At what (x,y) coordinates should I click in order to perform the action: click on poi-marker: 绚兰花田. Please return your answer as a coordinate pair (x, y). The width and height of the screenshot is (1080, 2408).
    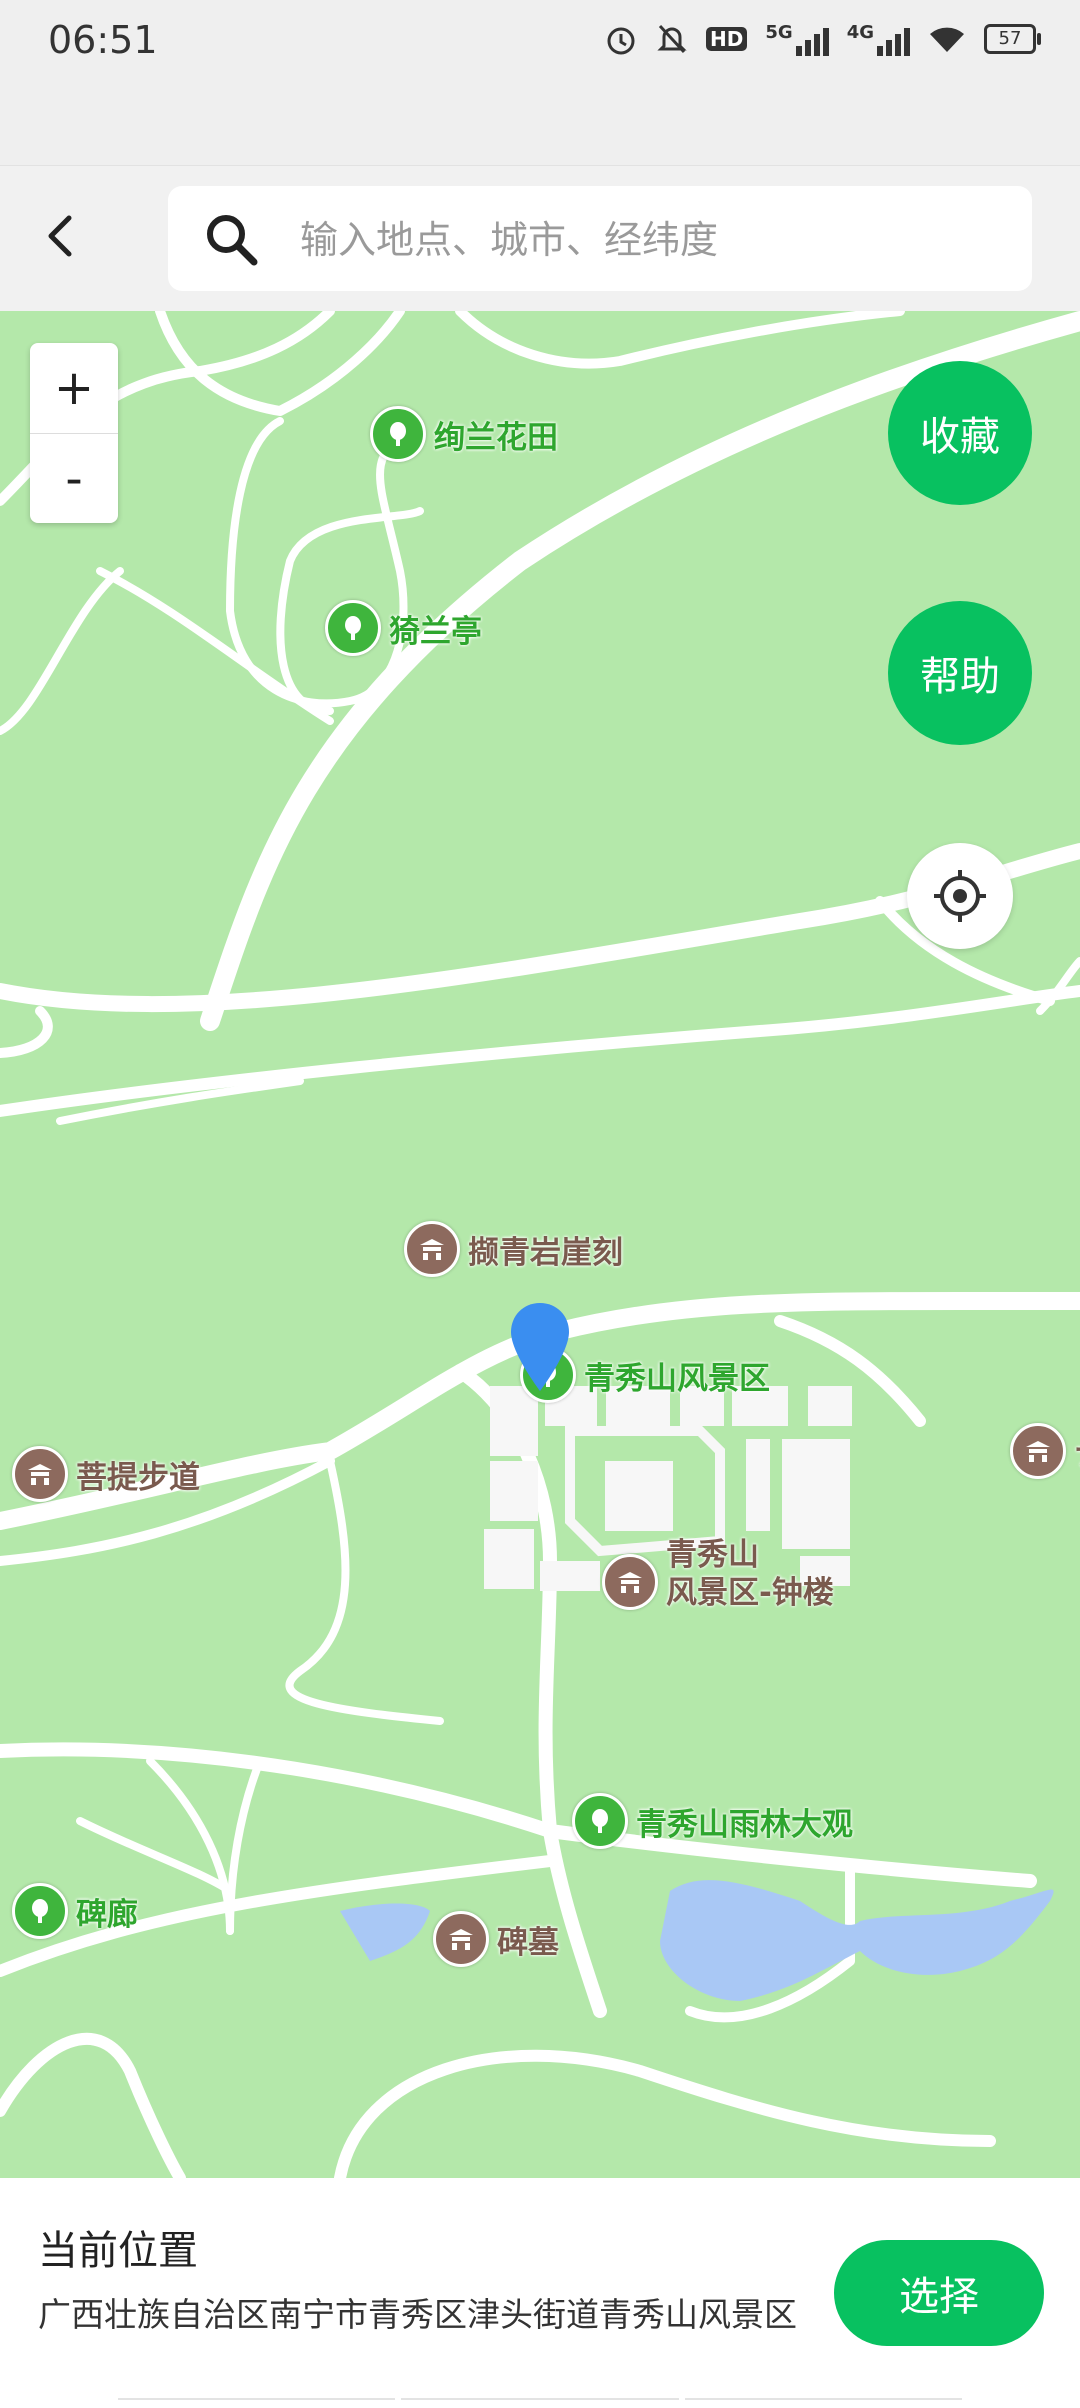
    Looking at the image, I should click on (464, 434).